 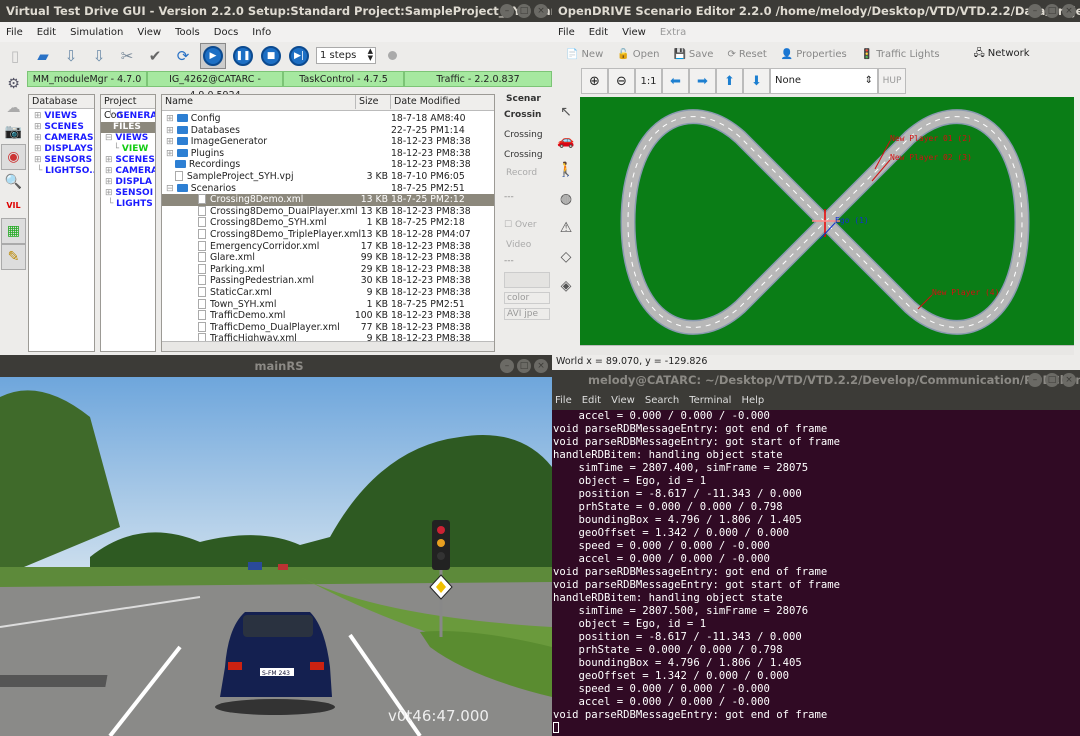 I want to click on vtd-menu-file: File, so click(x=14, y=32).